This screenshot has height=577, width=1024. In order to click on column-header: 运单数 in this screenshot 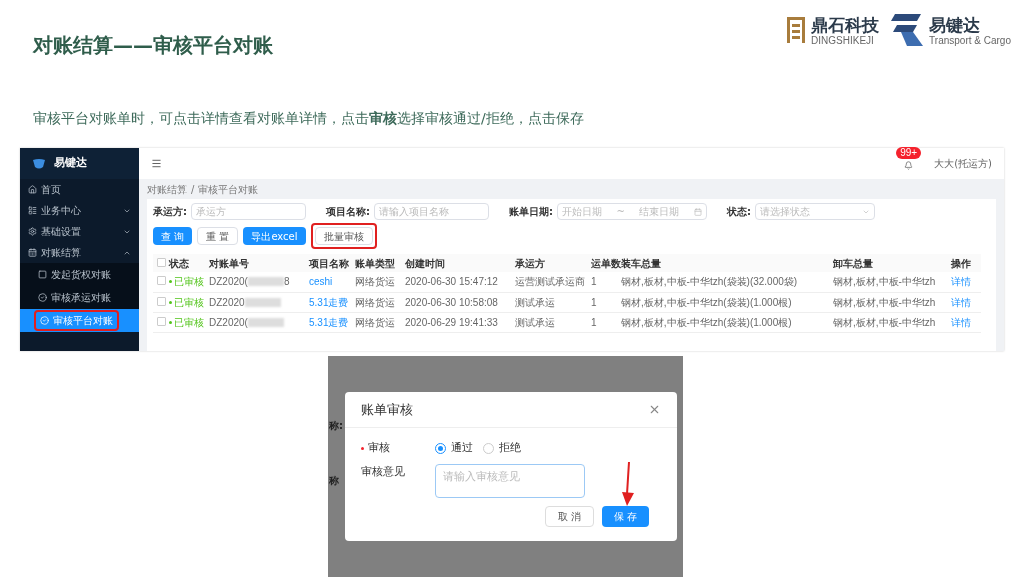, I will do `click(606, 263)`.